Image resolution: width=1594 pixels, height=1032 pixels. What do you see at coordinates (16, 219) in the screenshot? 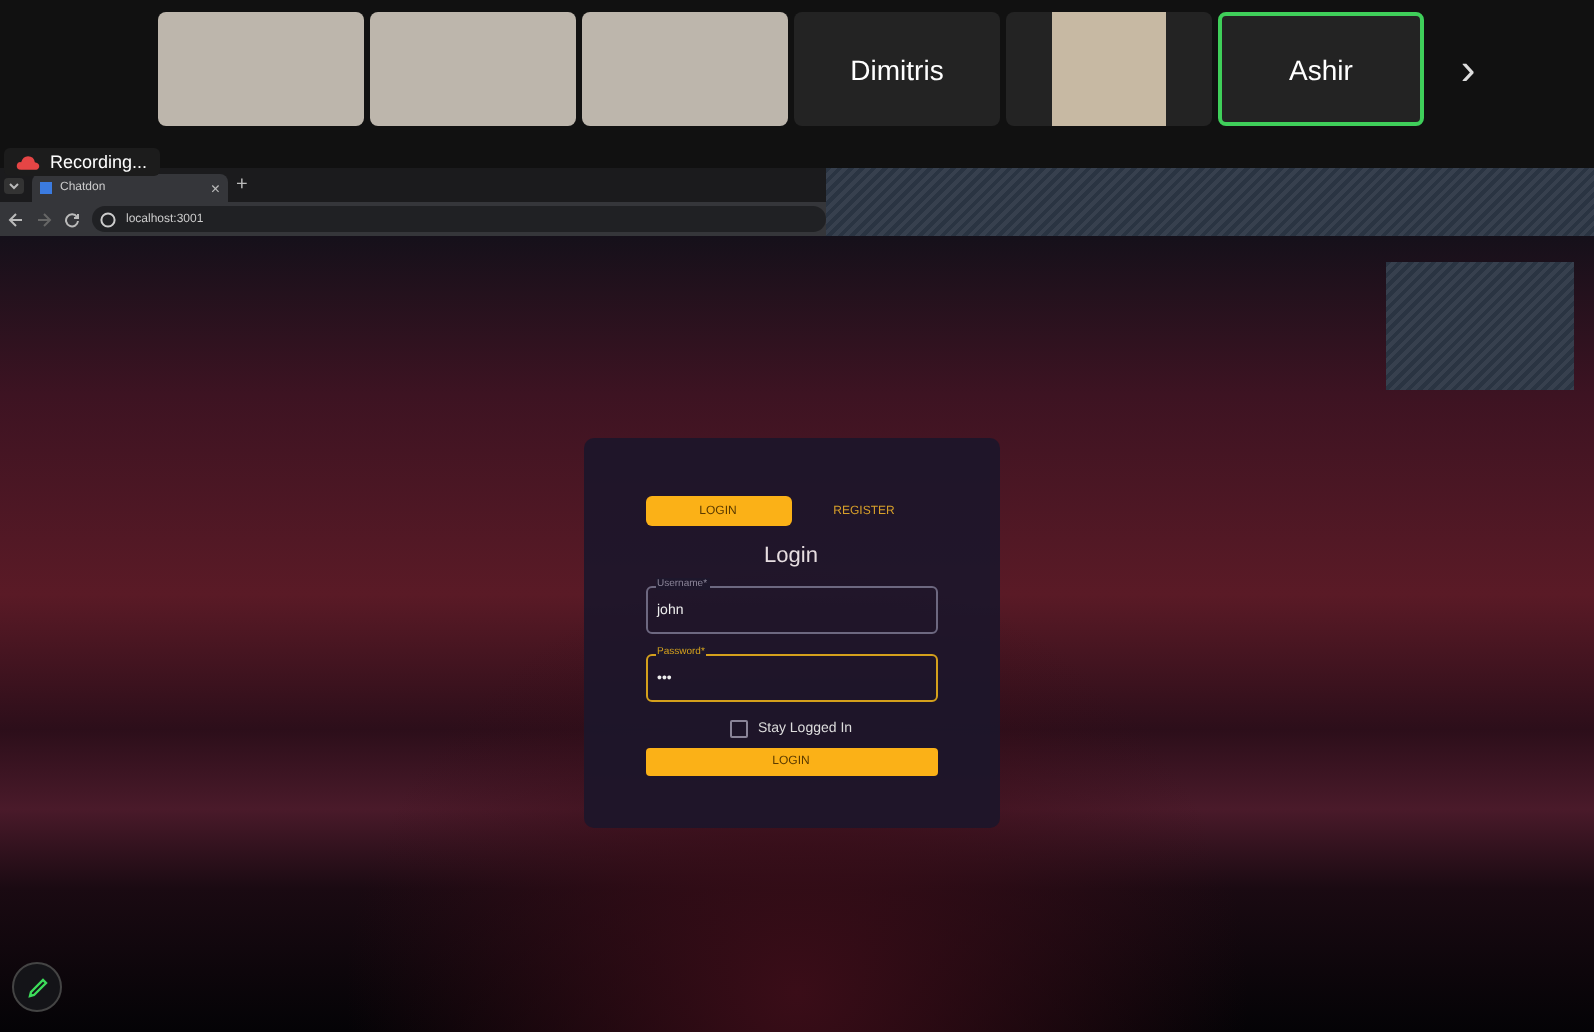
I see `back-icon` at bounding box center [16, 219].